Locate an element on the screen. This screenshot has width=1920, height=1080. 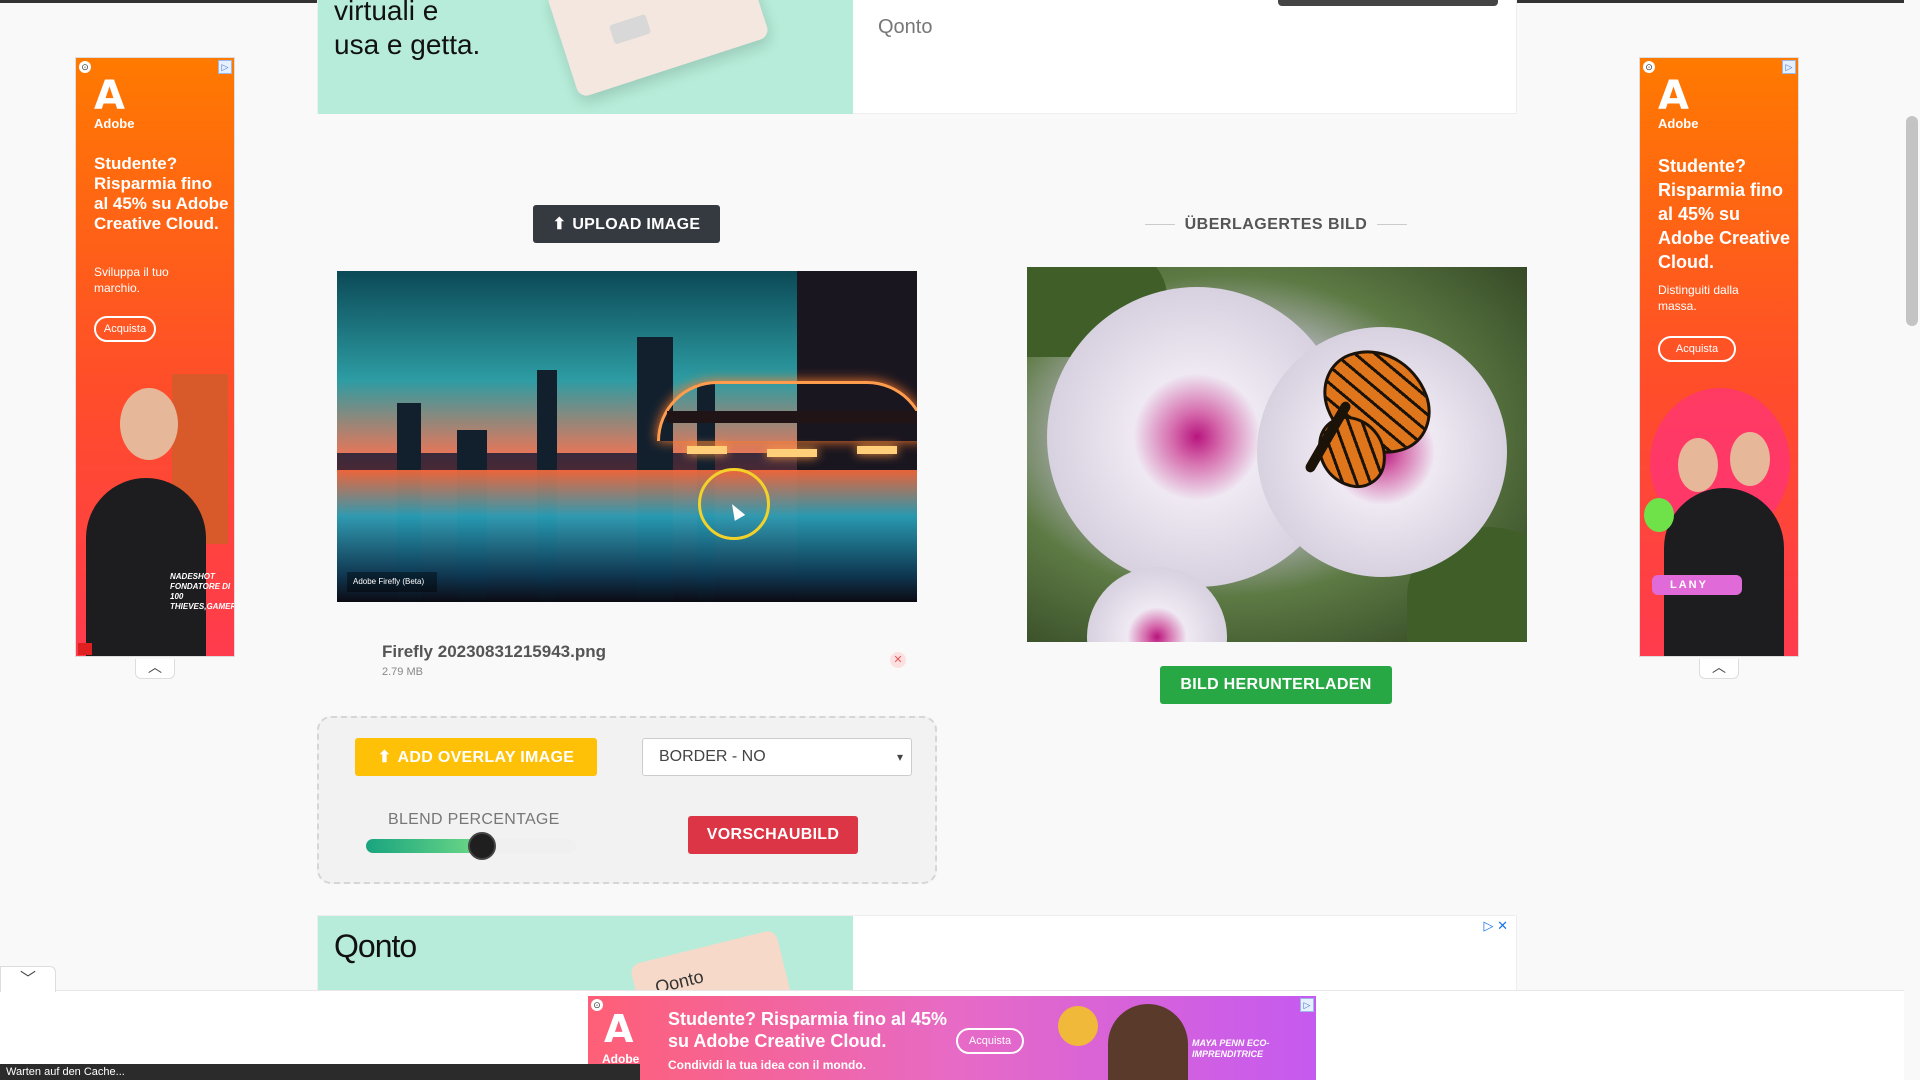
source-image-watermark: Adobe Firefly (Beta) is located at coordinates (392, 582).